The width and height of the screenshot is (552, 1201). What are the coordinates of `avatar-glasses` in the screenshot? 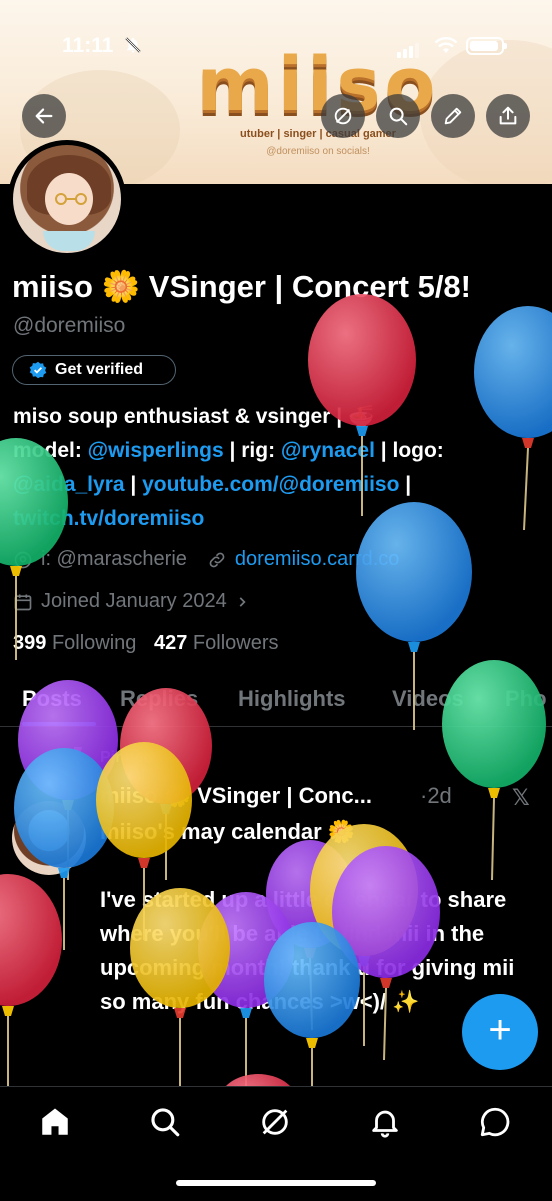 It's located at (71, 199).